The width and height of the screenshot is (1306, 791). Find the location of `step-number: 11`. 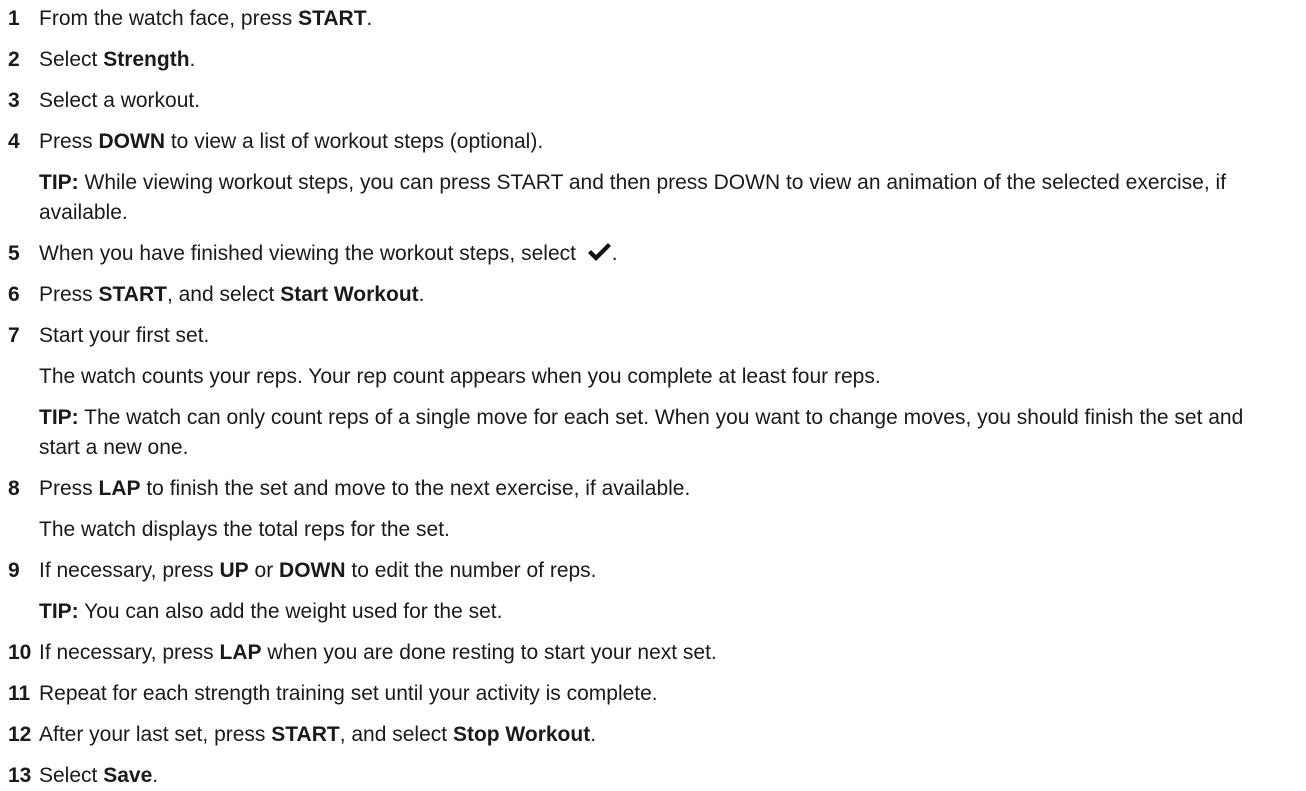

step-number: 11 is located at coordinates (19, 693).